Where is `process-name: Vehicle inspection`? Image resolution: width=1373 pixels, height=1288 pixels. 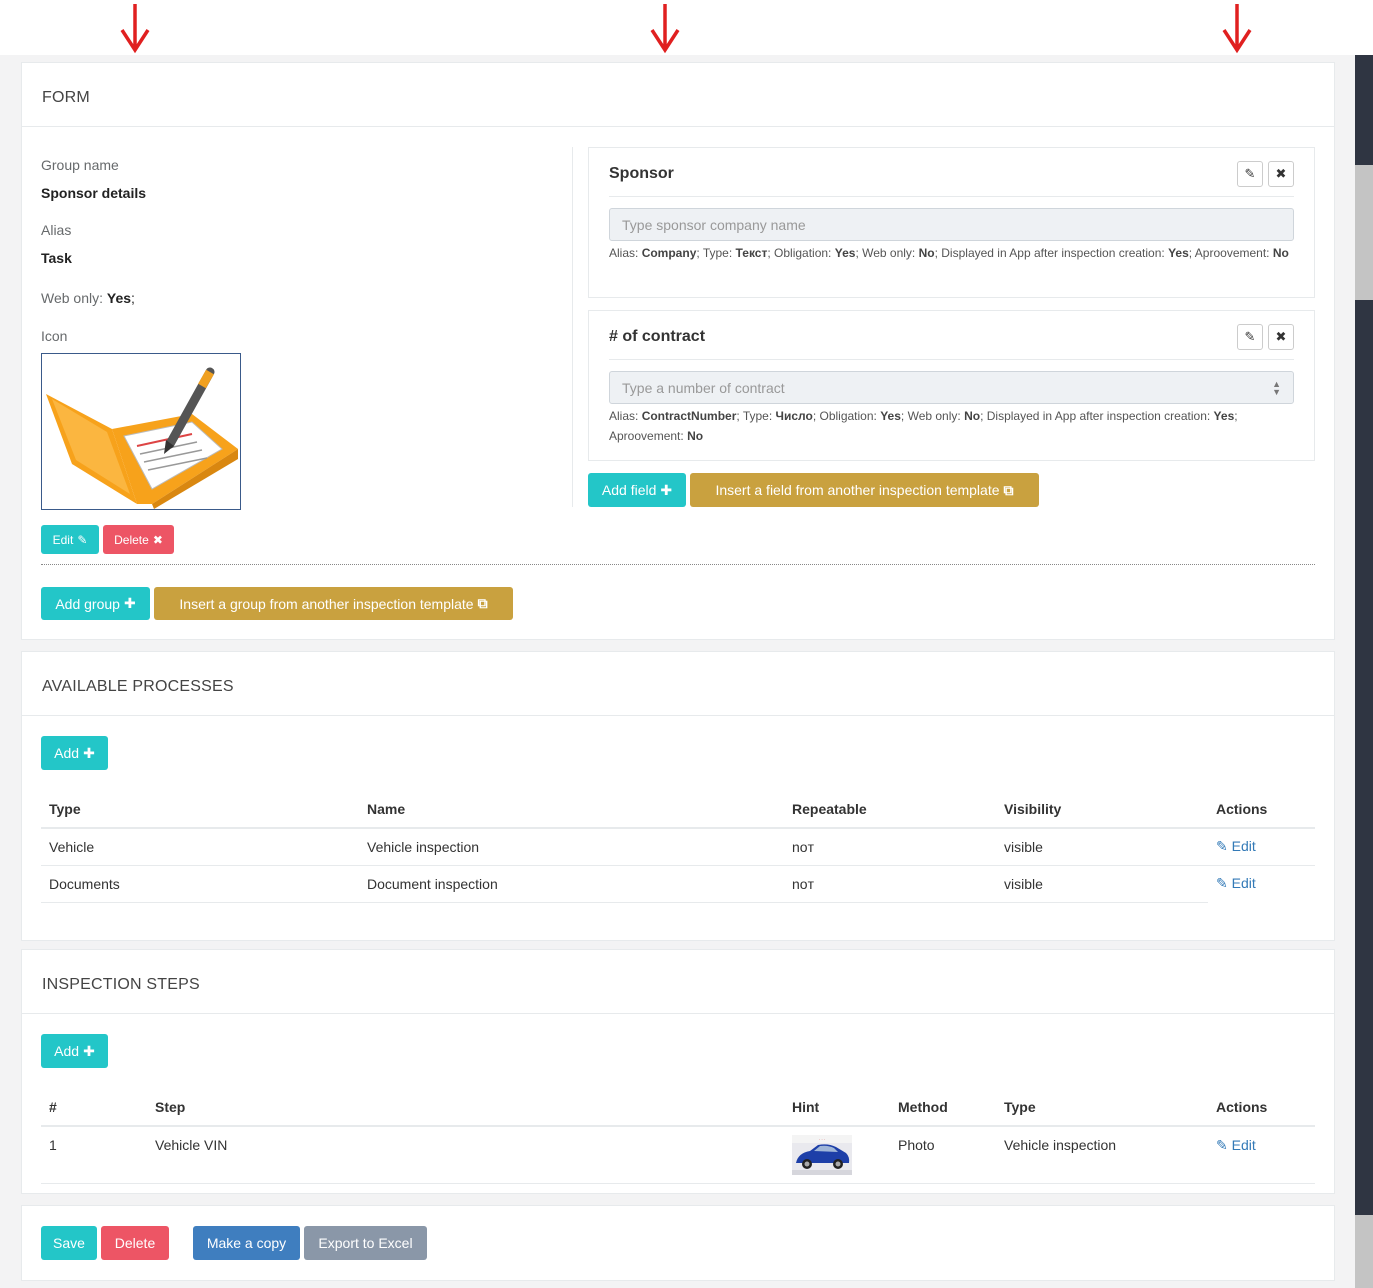 process-name: Vehicle inspection is located at coordinates (571, 847).